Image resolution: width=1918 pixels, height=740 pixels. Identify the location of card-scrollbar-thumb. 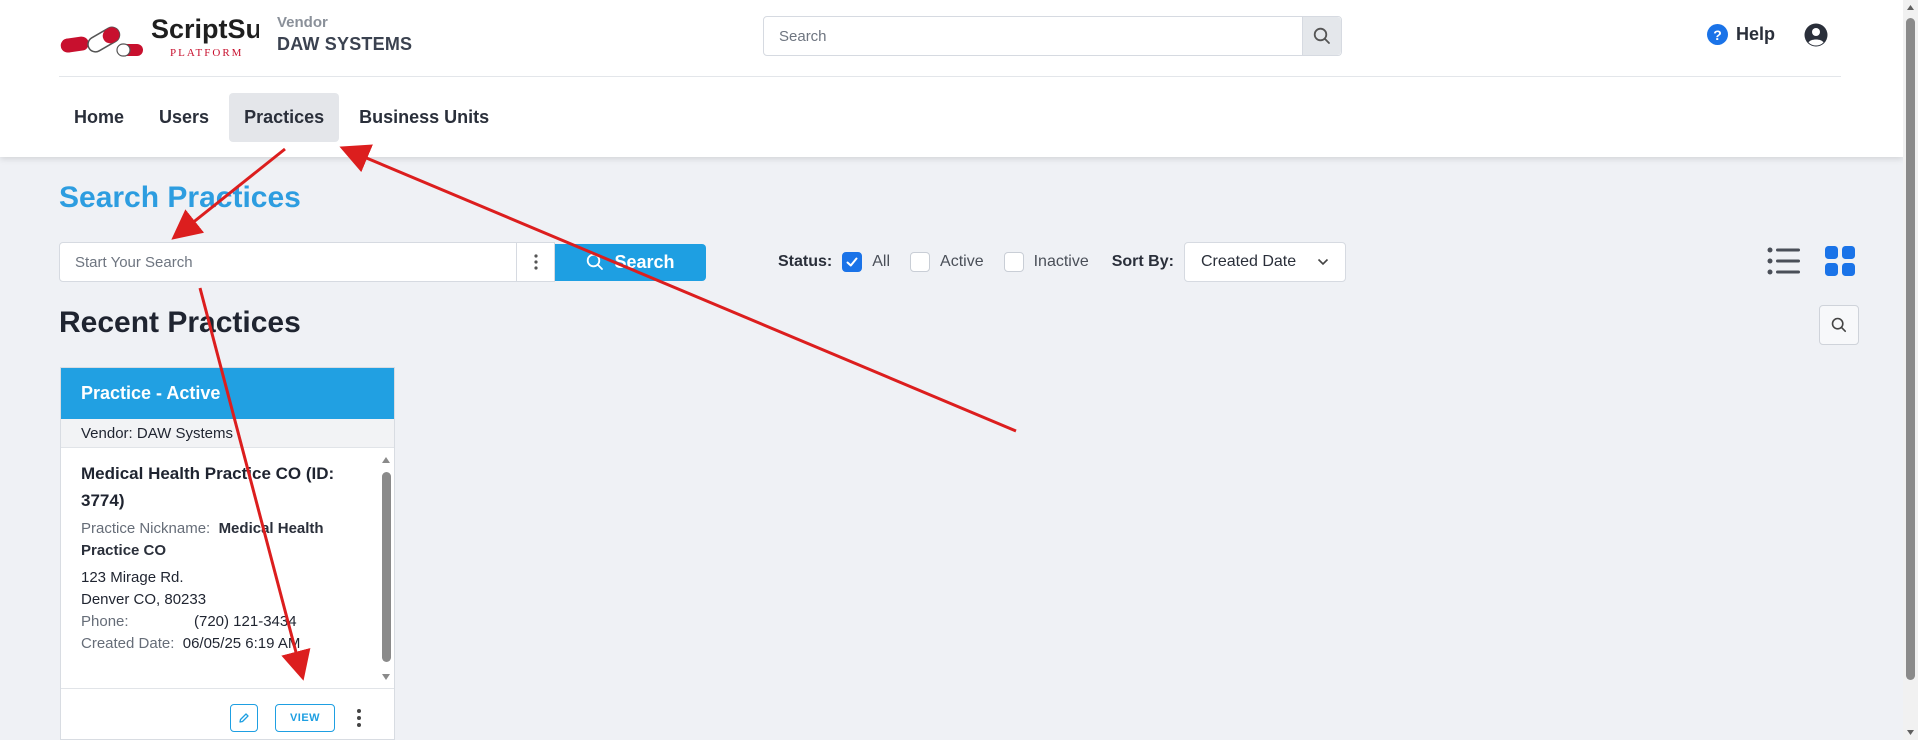
(386, 567).